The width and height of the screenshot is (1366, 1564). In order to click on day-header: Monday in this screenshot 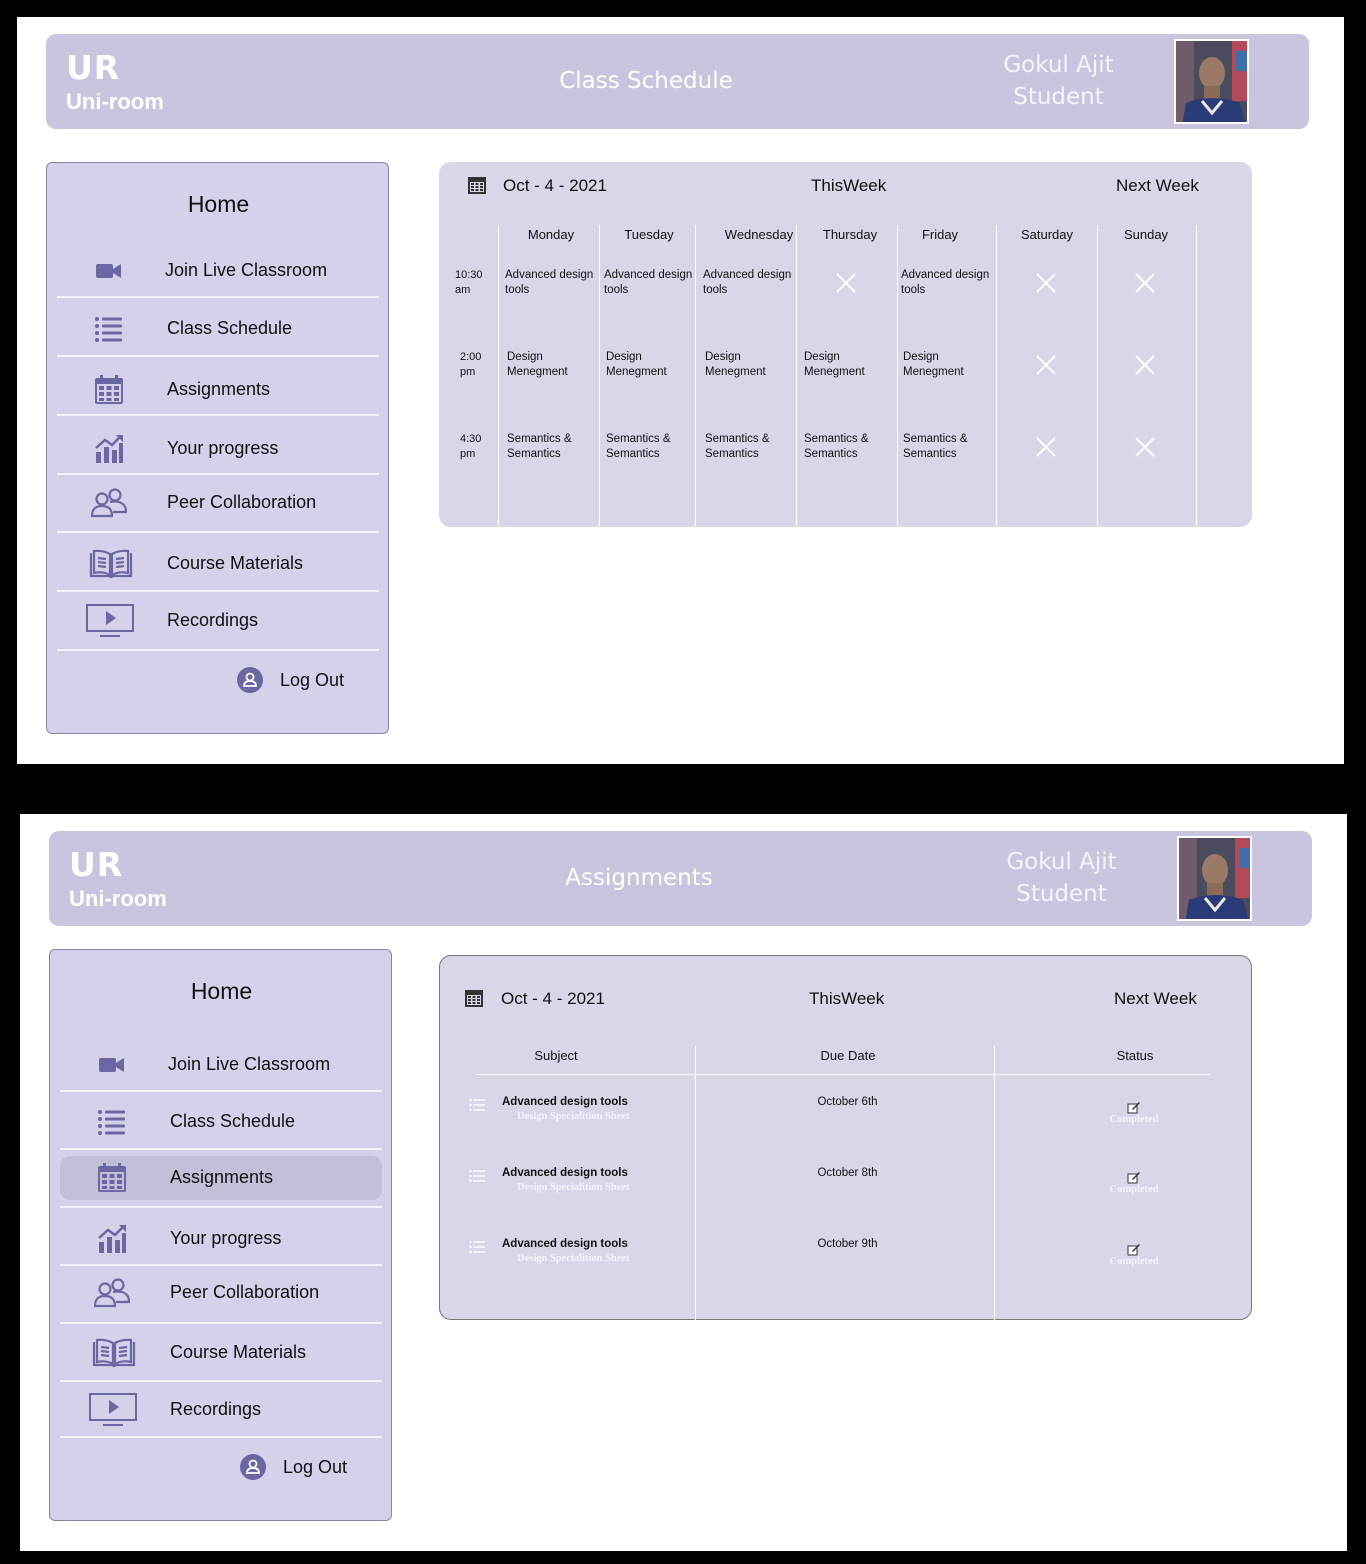, I will do `click(551, 234)`.